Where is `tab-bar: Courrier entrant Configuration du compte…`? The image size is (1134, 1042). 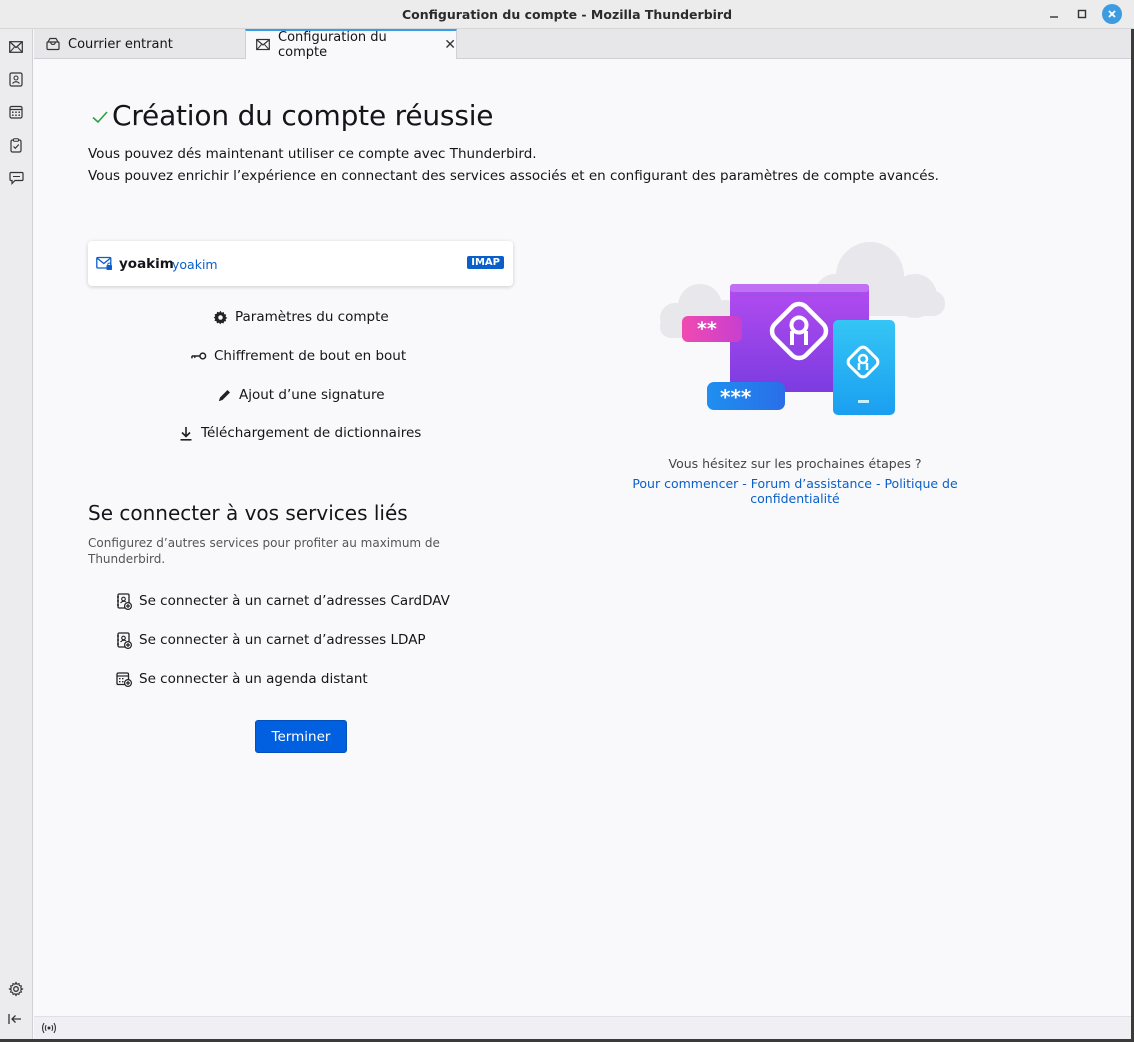 tab-bar: Courrier entrant Configuration du compte… is located at coordinates (584, 44).